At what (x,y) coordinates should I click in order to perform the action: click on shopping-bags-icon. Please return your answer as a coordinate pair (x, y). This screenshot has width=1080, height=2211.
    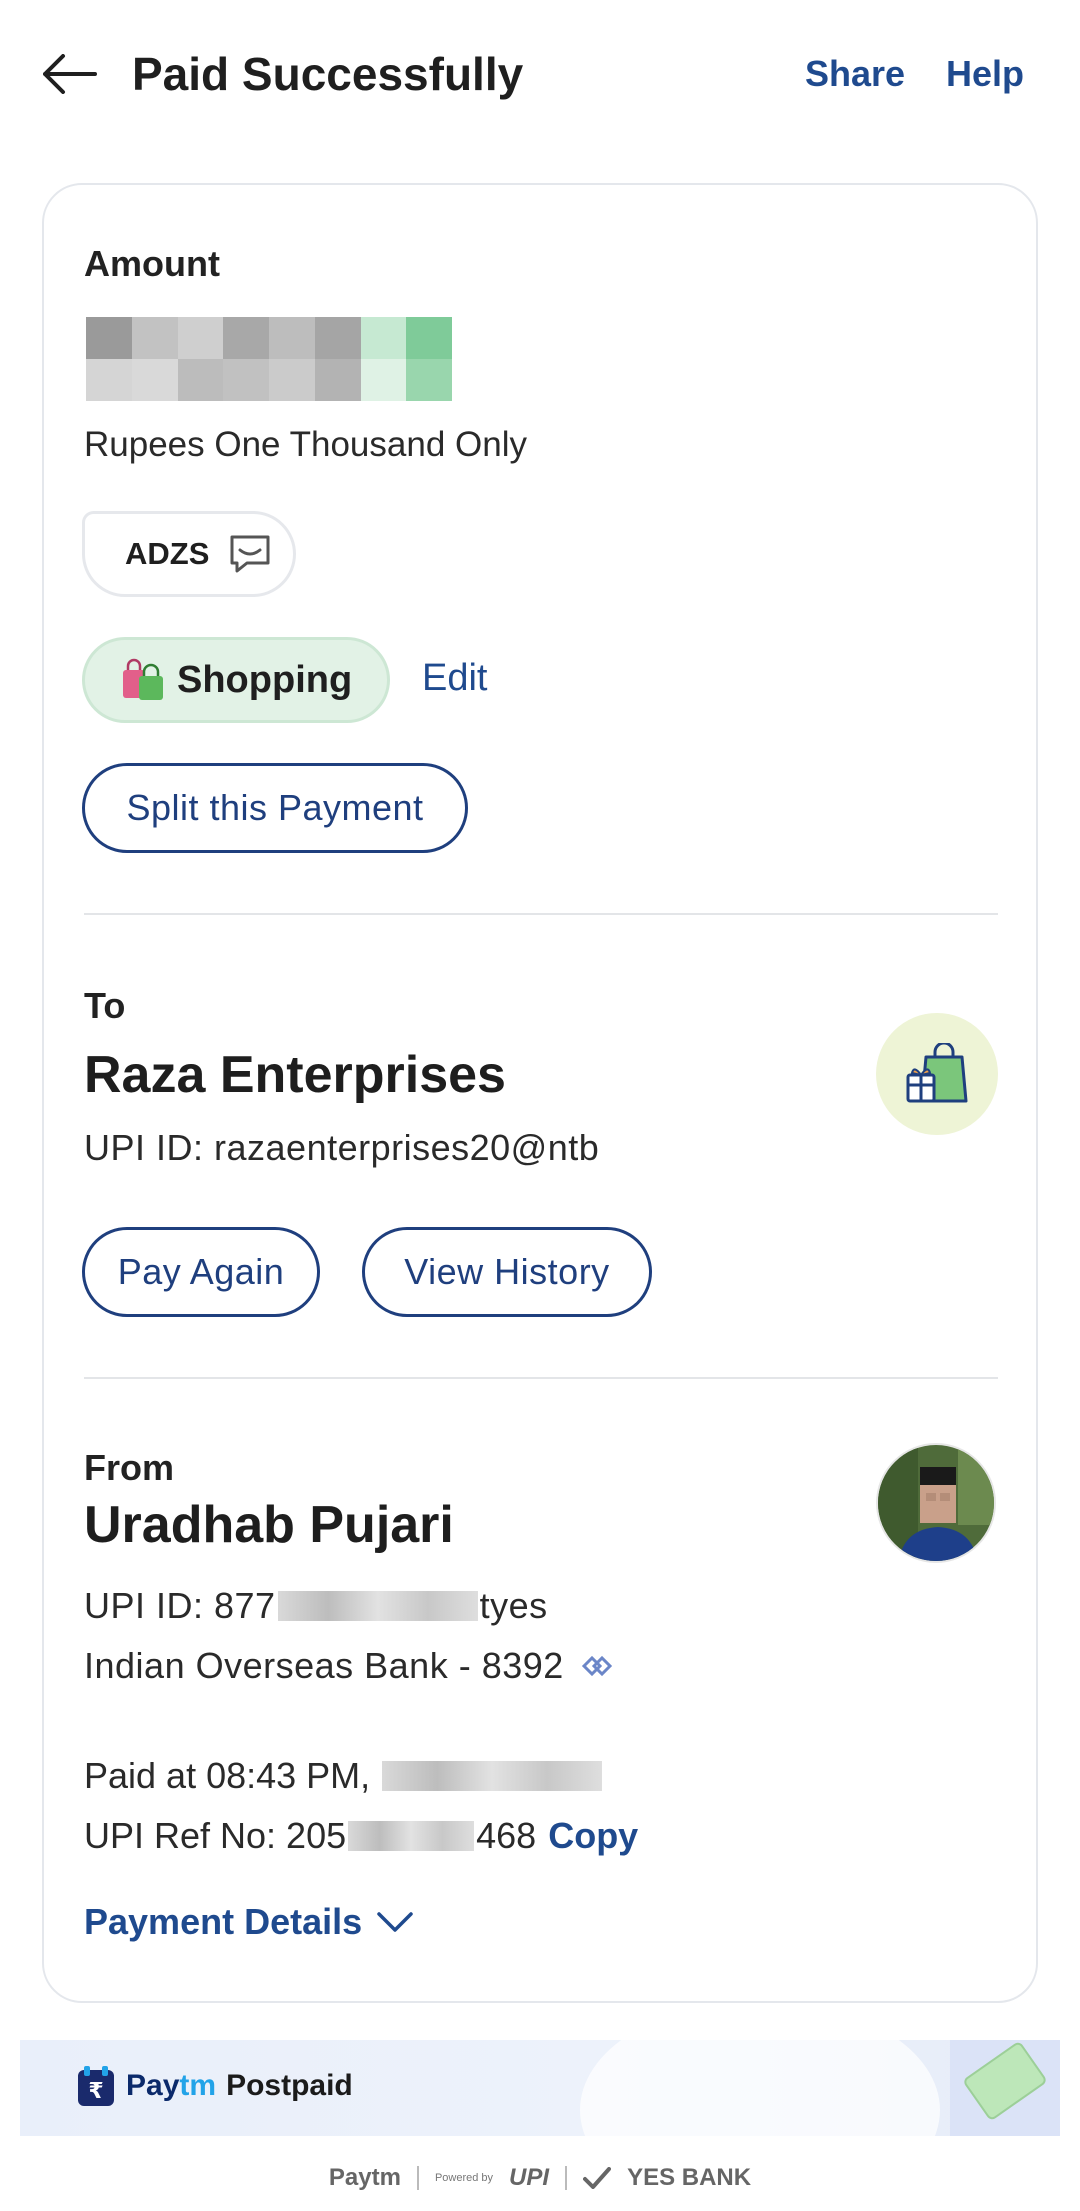
    Looking at the image, I should click on (143, 679).